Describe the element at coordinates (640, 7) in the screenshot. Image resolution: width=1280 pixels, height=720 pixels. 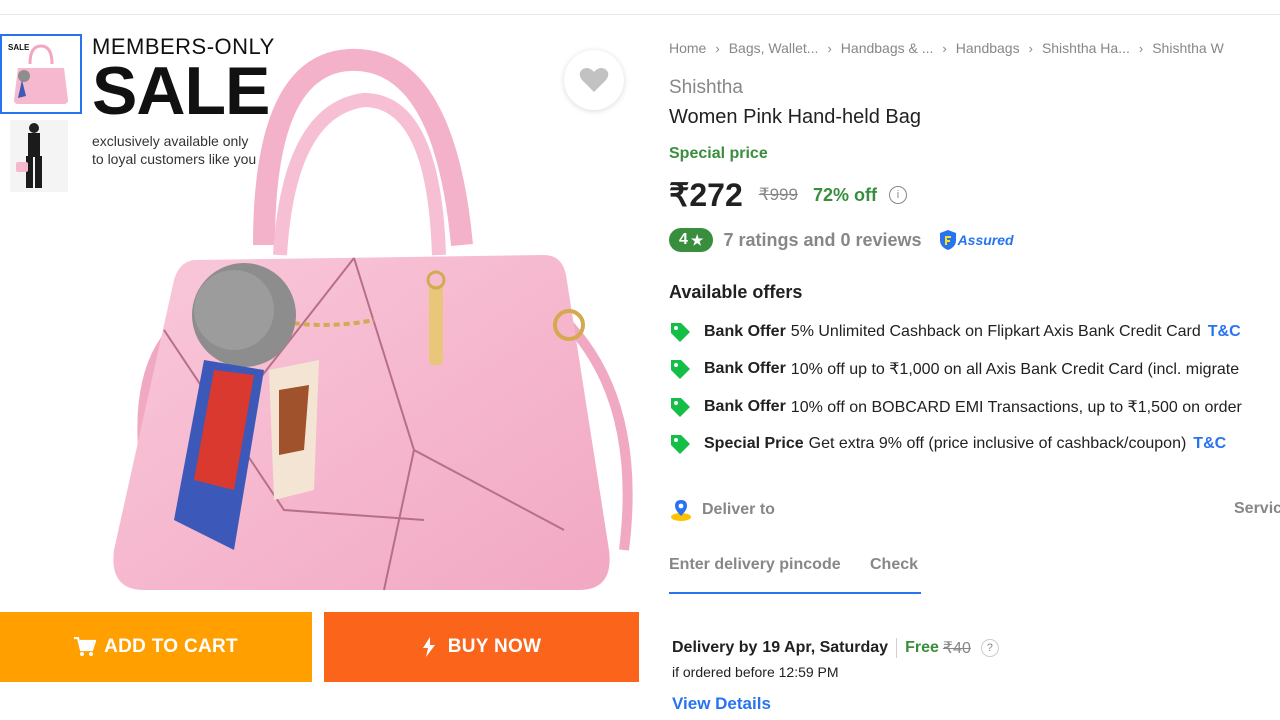
I see `top-bar` at that location.